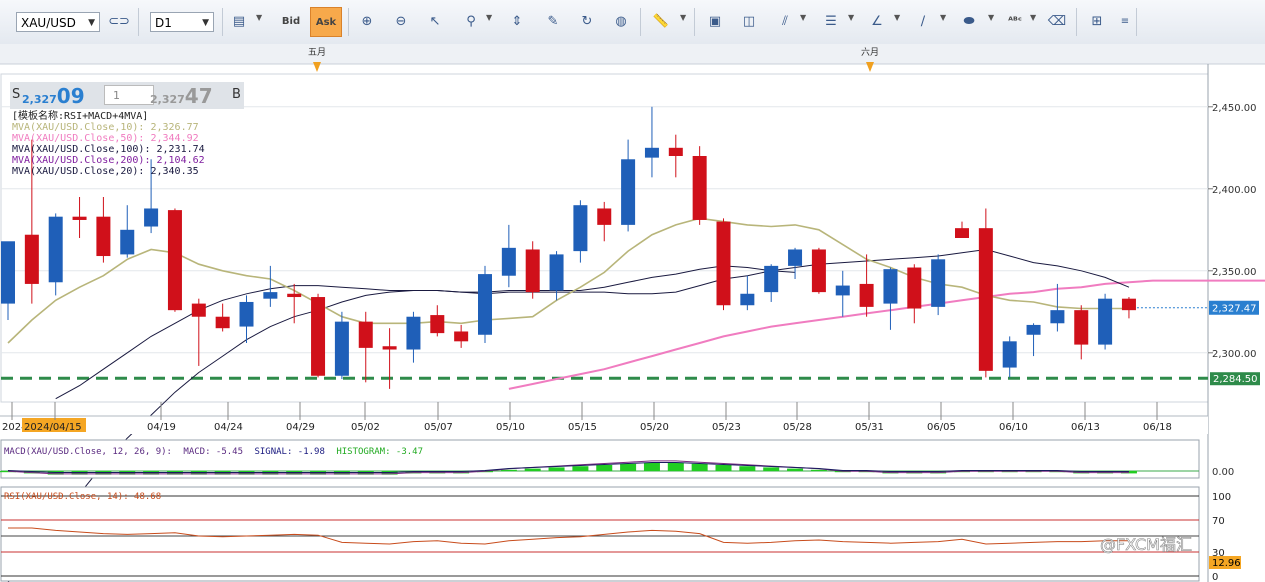 The width and height of the screenshot is (1265, 582). I want to click on ruler-icon: 📏, so click(661, 22).